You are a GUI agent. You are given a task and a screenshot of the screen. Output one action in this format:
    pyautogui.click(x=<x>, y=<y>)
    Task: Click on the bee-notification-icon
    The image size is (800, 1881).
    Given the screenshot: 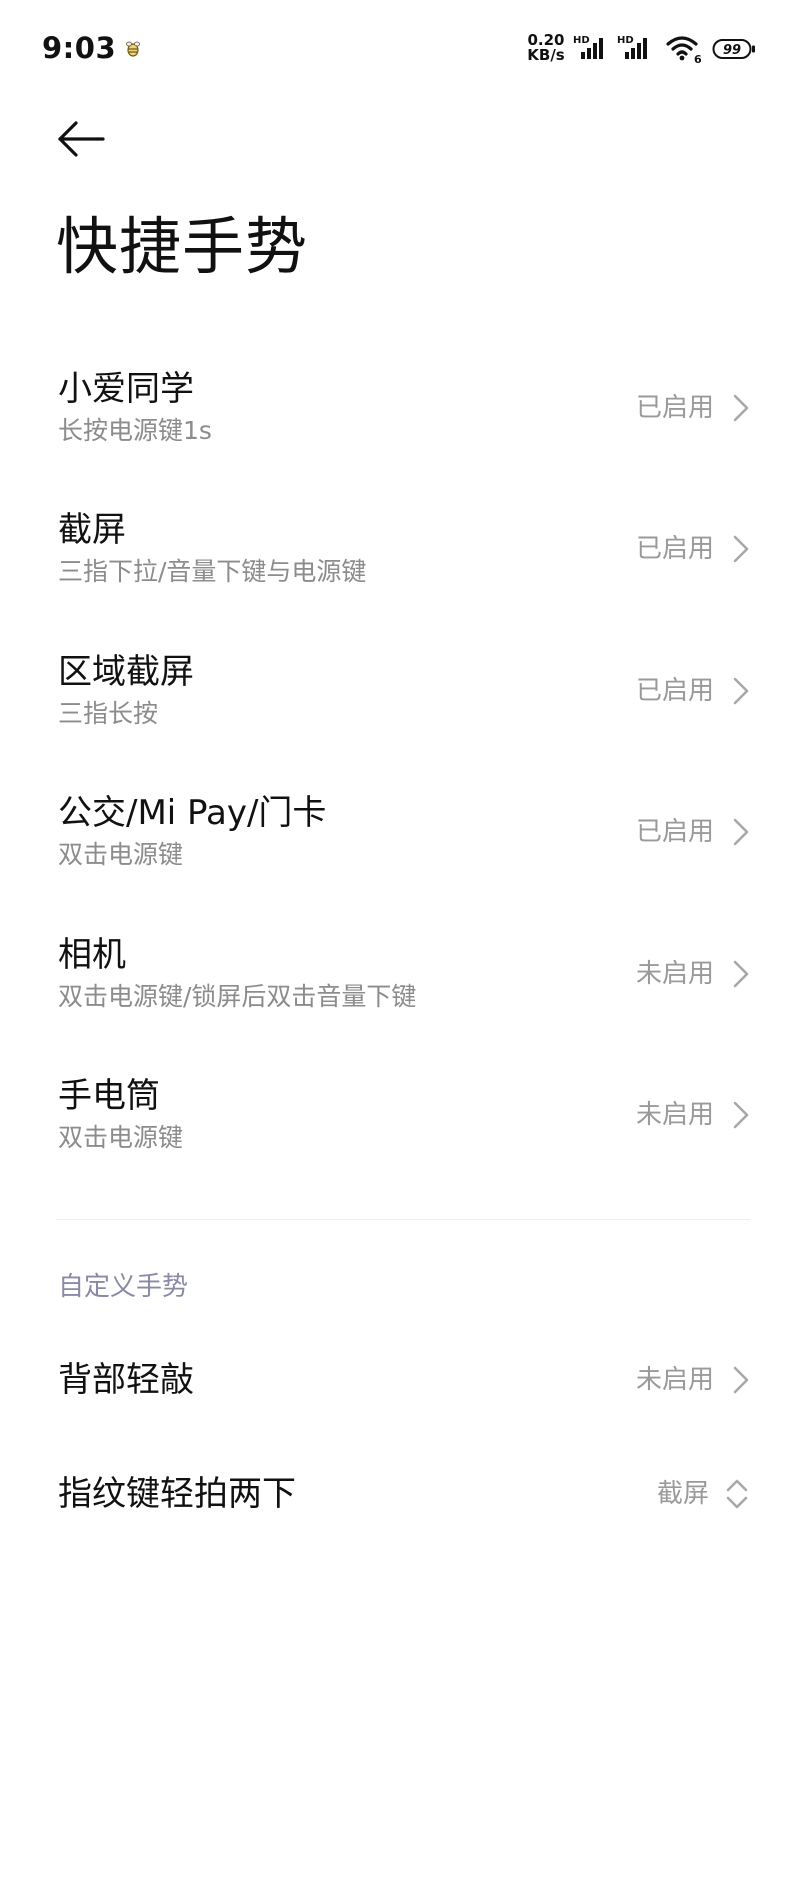 What is the action you would take?
    pyautogui.click(x=133, y=49)
    